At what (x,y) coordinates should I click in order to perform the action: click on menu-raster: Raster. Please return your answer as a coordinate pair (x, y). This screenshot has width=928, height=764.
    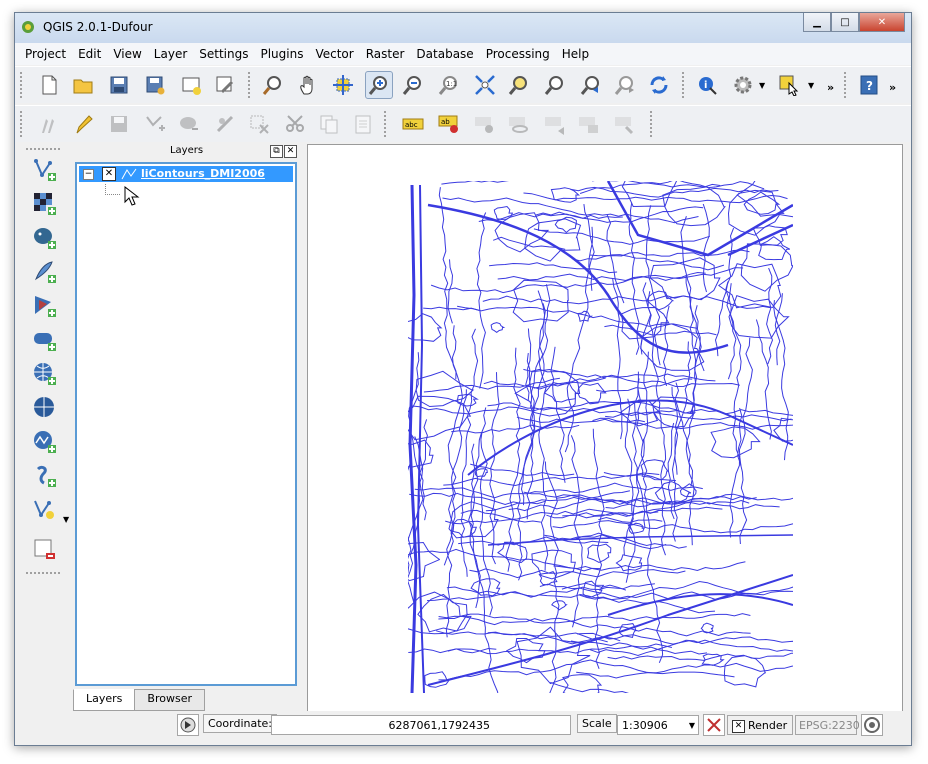
    Looking at the image, I should click on (385, 54).